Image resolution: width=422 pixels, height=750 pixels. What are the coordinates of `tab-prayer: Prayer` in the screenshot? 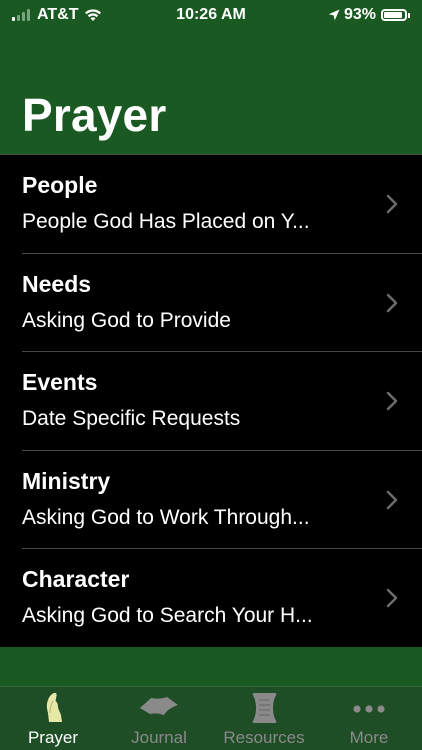 It's located at (53, 718).